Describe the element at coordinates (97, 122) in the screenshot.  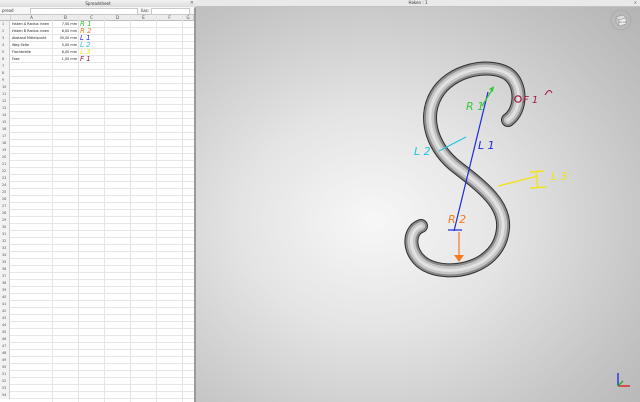
I see `table-row: 15` at that location.